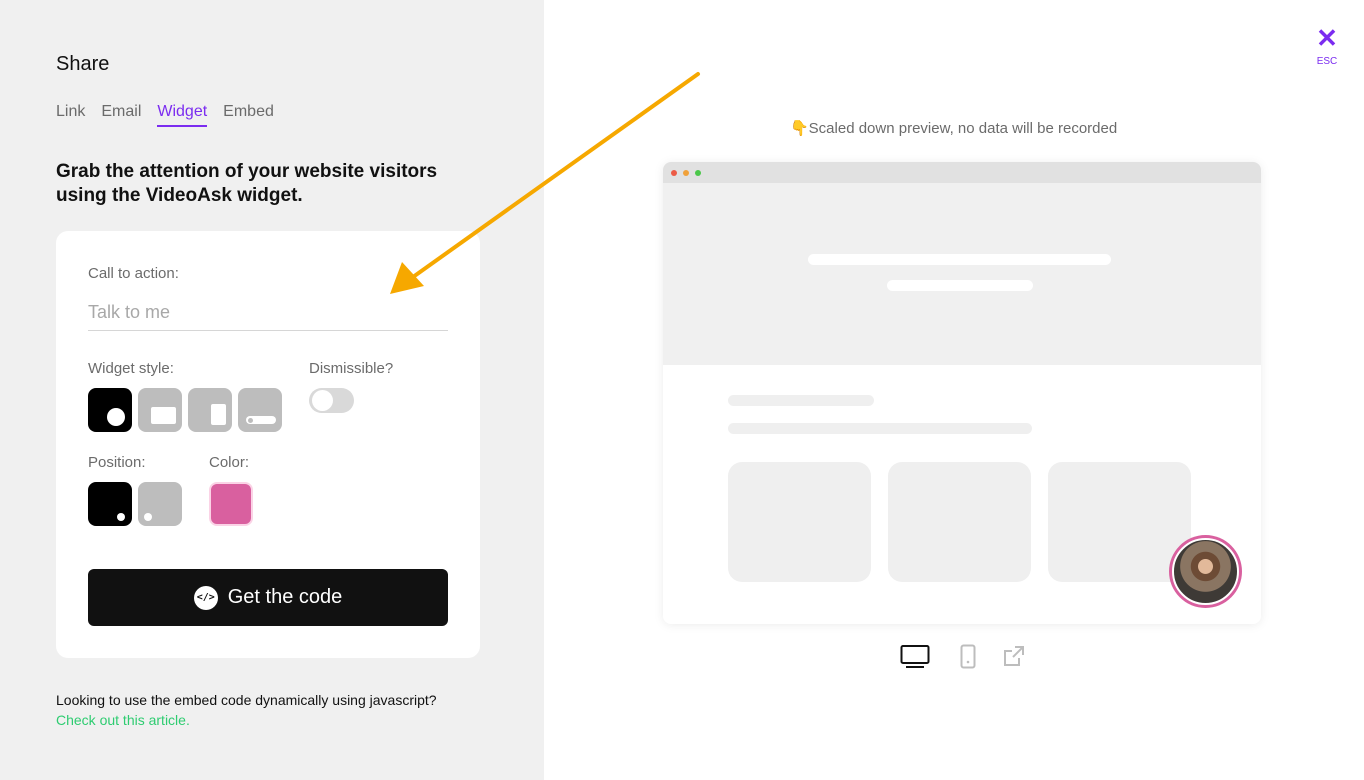  I want to click on cta-input, so click(268, 313).